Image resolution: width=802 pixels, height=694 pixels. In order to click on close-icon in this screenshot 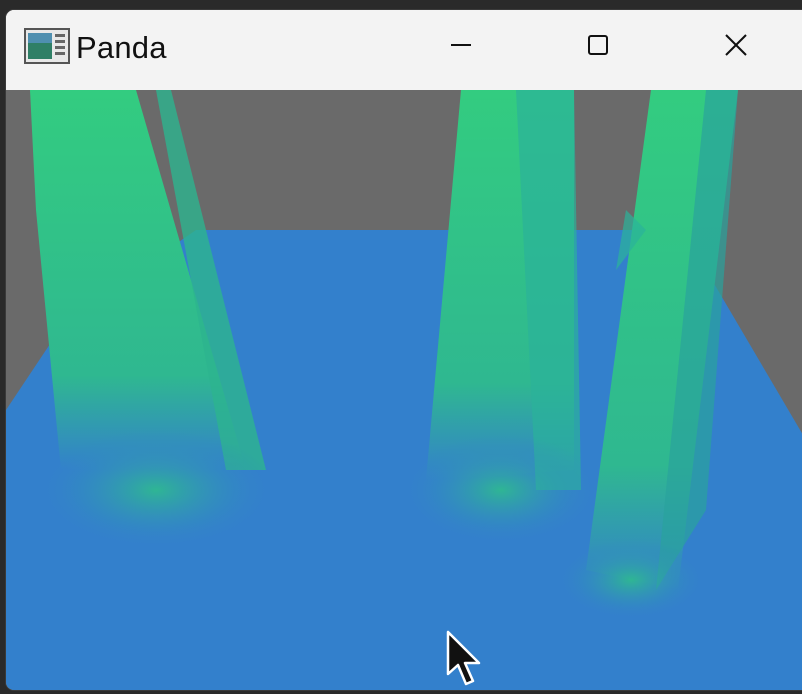, I will do `click(736, 47)`.